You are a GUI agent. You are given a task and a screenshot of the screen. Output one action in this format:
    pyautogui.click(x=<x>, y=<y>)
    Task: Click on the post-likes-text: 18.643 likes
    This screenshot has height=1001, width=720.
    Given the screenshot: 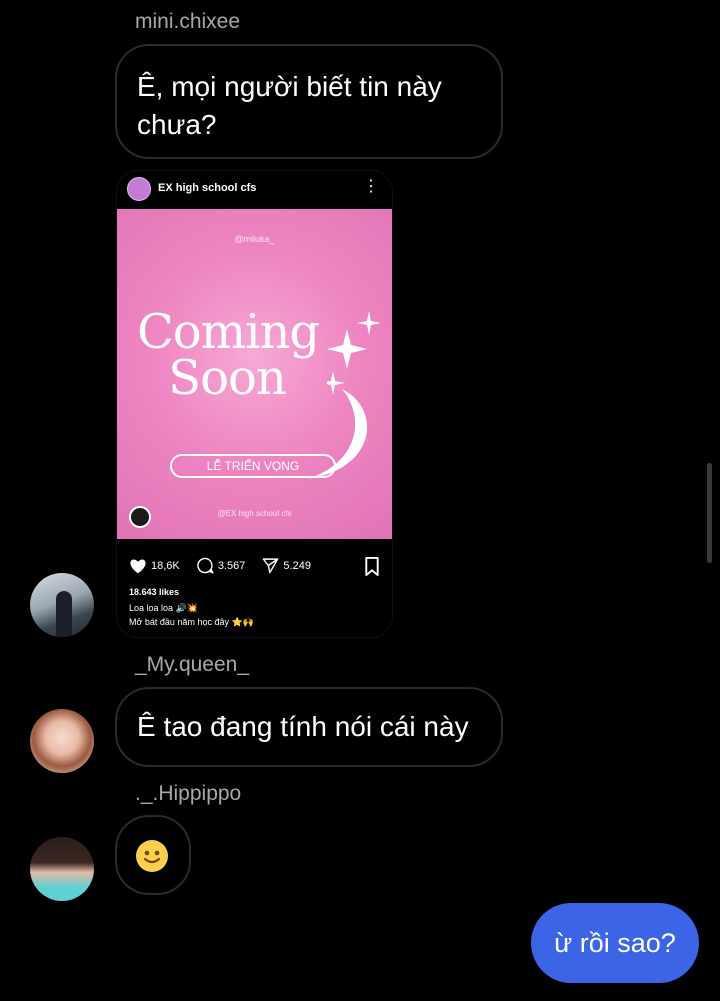 What is the action you would take?
    pyautogui.click(x=154, y=592)
    